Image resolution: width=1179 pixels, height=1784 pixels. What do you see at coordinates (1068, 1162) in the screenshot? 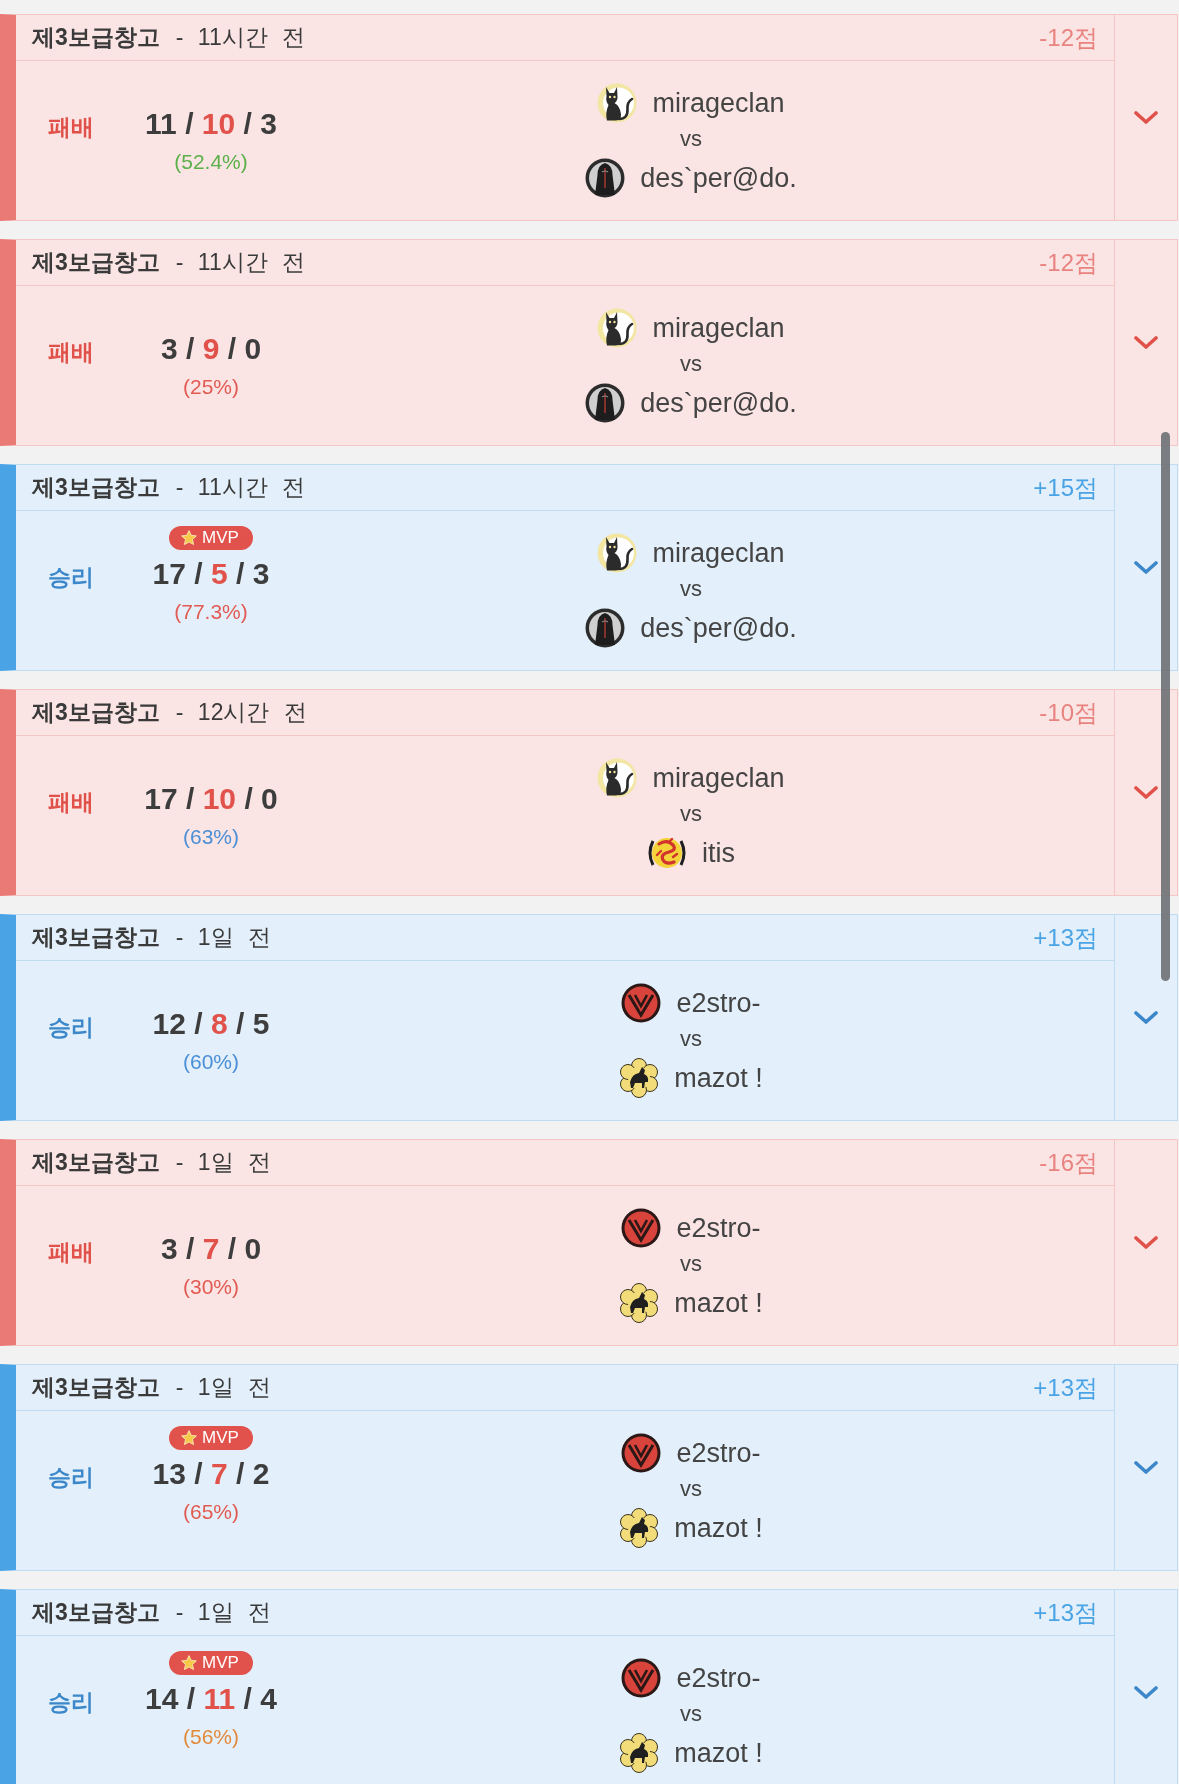
I see `score-change: -16점` at bounding box center [1068, 1162].